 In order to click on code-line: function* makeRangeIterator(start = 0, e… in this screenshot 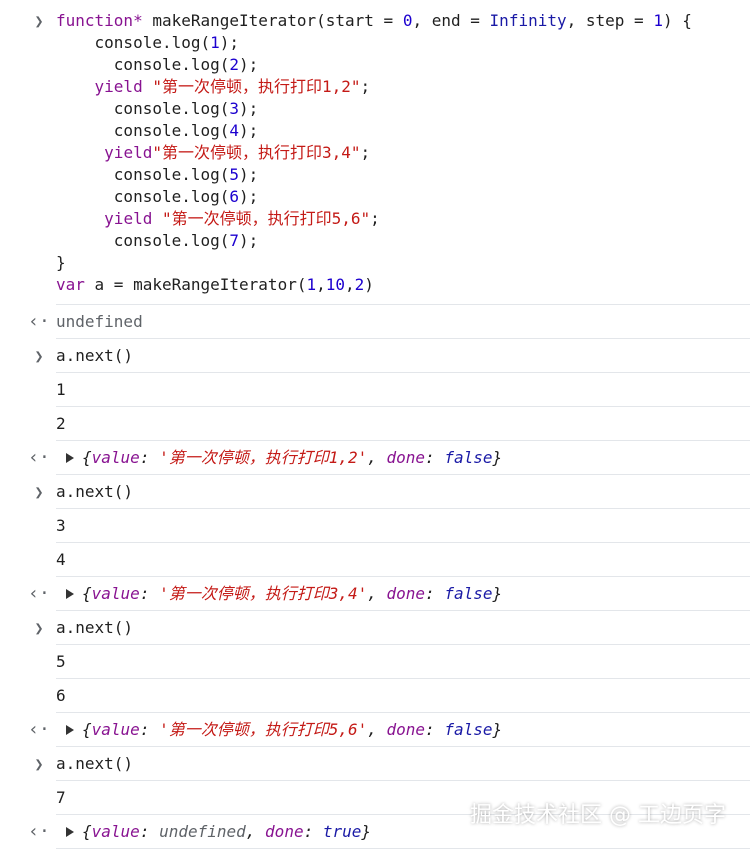, I will do `click(403, 21)`.